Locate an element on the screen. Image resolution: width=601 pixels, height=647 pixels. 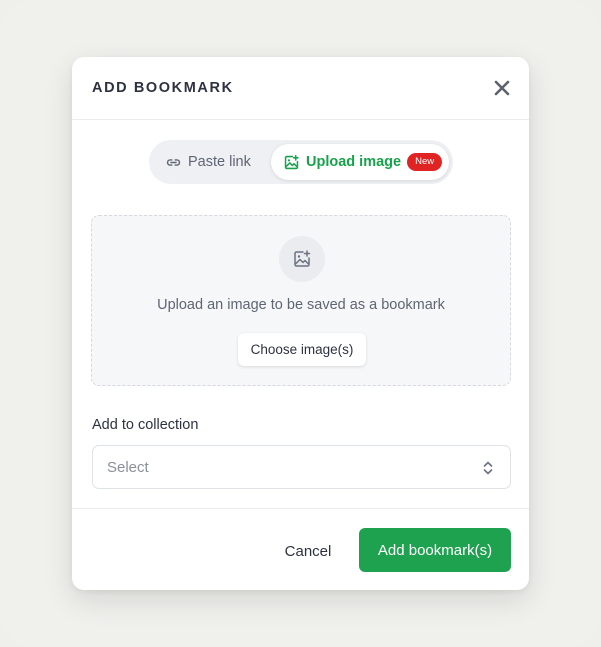
dialog-title: ADD BOOKMARK is located at coordinates (163, 88).